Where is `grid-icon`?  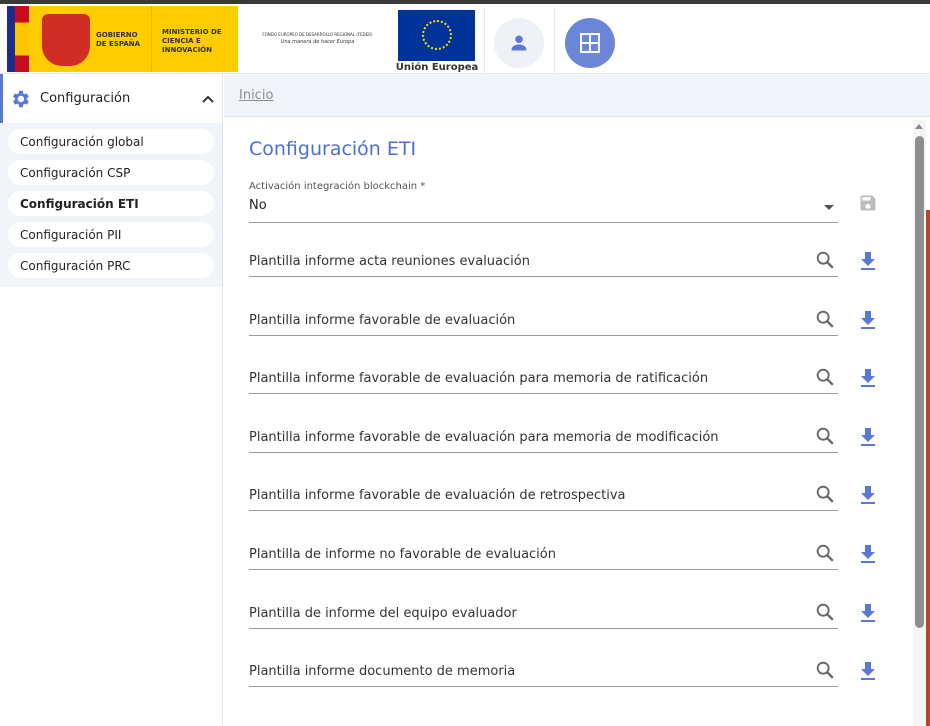 grid-icon is located at coordinates (590, 43).